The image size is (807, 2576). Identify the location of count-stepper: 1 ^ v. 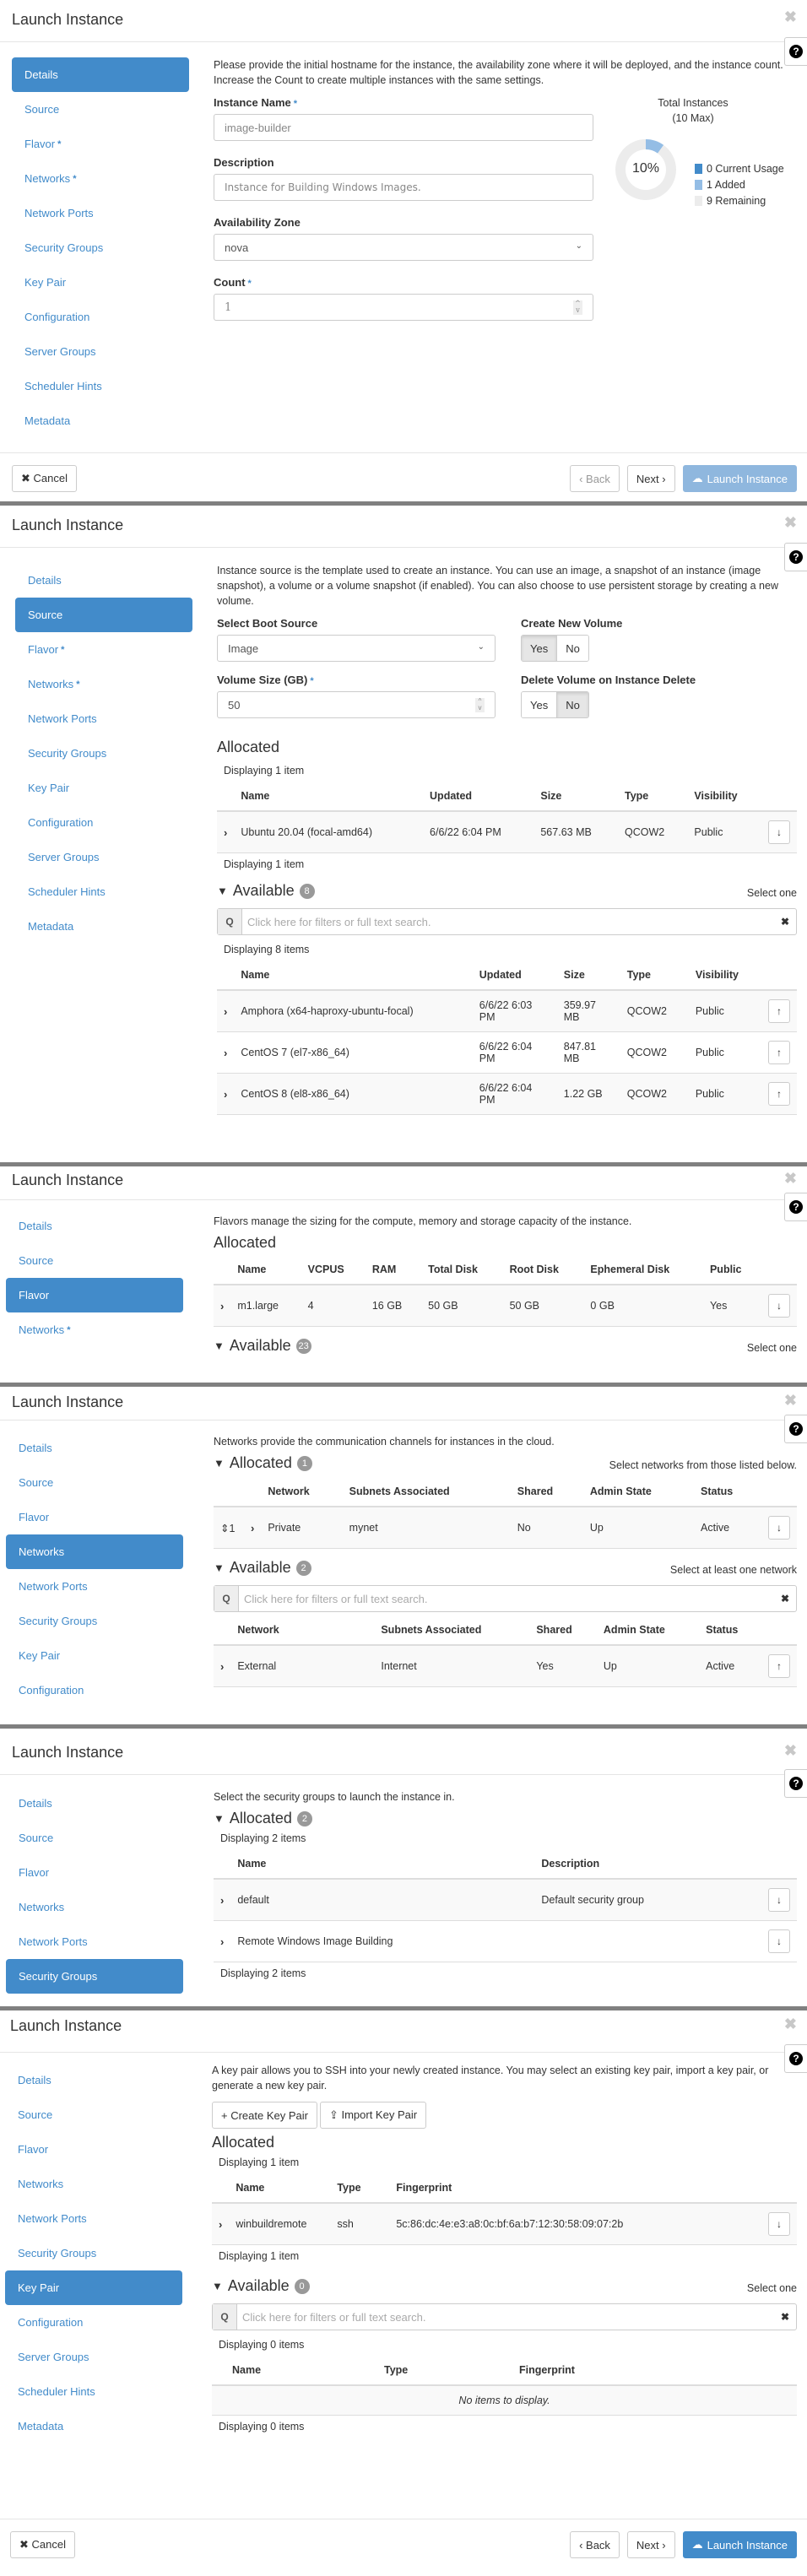
(403, 307).